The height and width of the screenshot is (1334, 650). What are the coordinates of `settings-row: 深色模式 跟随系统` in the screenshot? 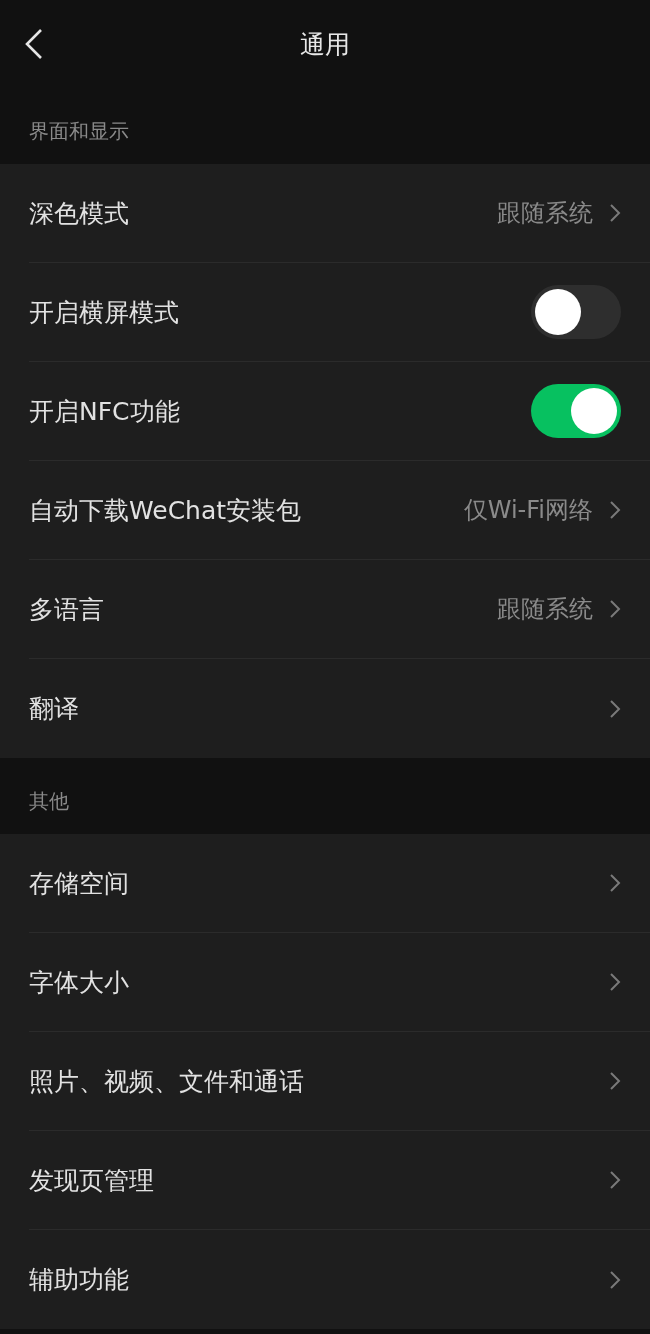 It's located at (339, 213).